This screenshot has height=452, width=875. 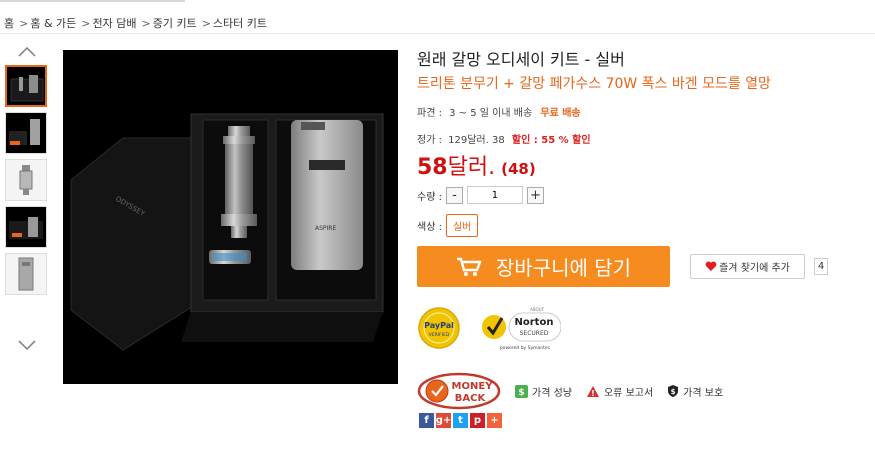 I want to click on add-to-cart-button: 장바구니에 담기, so click(x=543, y=266).